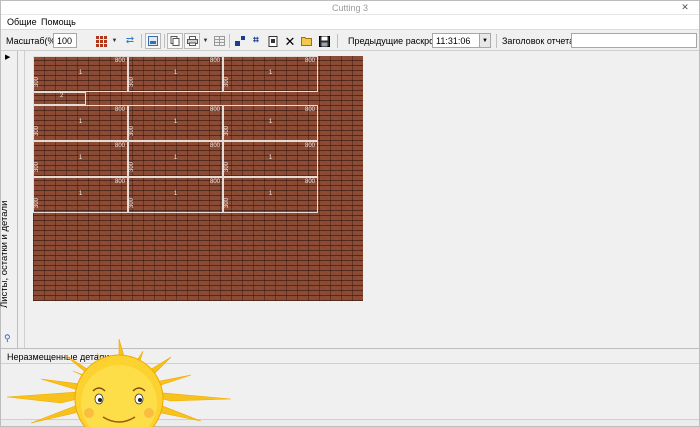  Describe the element at coordinates (307, 41) in the screenshot. I see `open-folder-icon` at that location.